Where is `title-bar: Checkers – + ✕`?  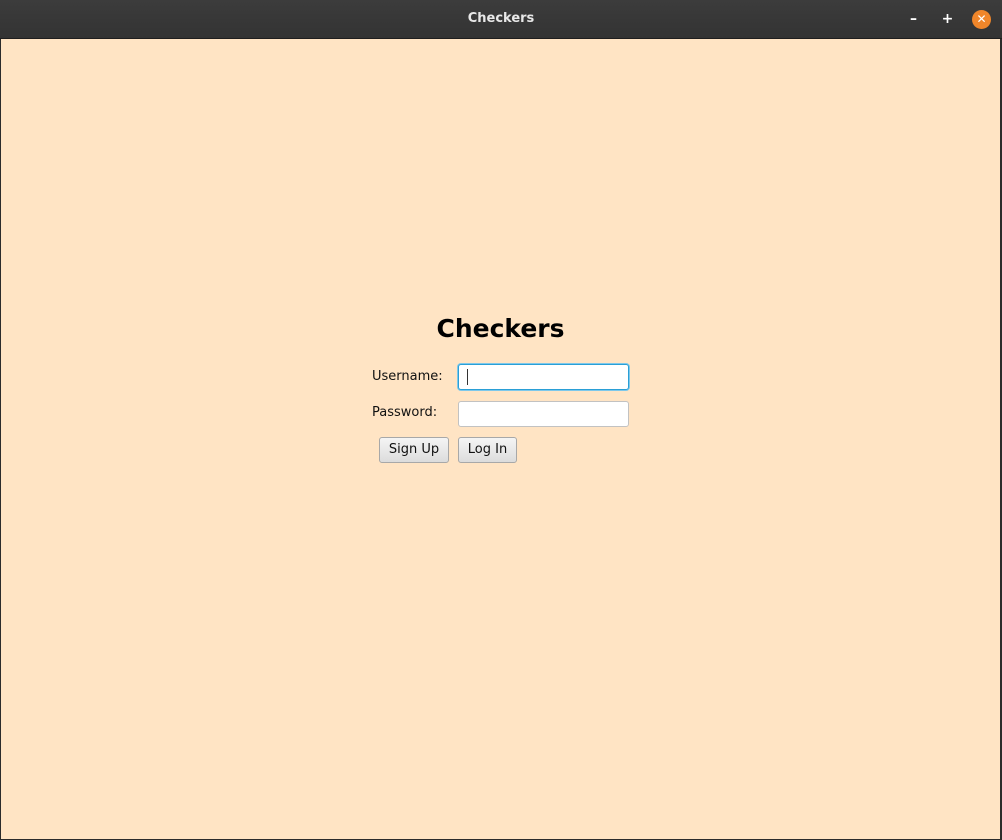
title-bar: Checkers – + ✕ is located at coordinates (501, 19).